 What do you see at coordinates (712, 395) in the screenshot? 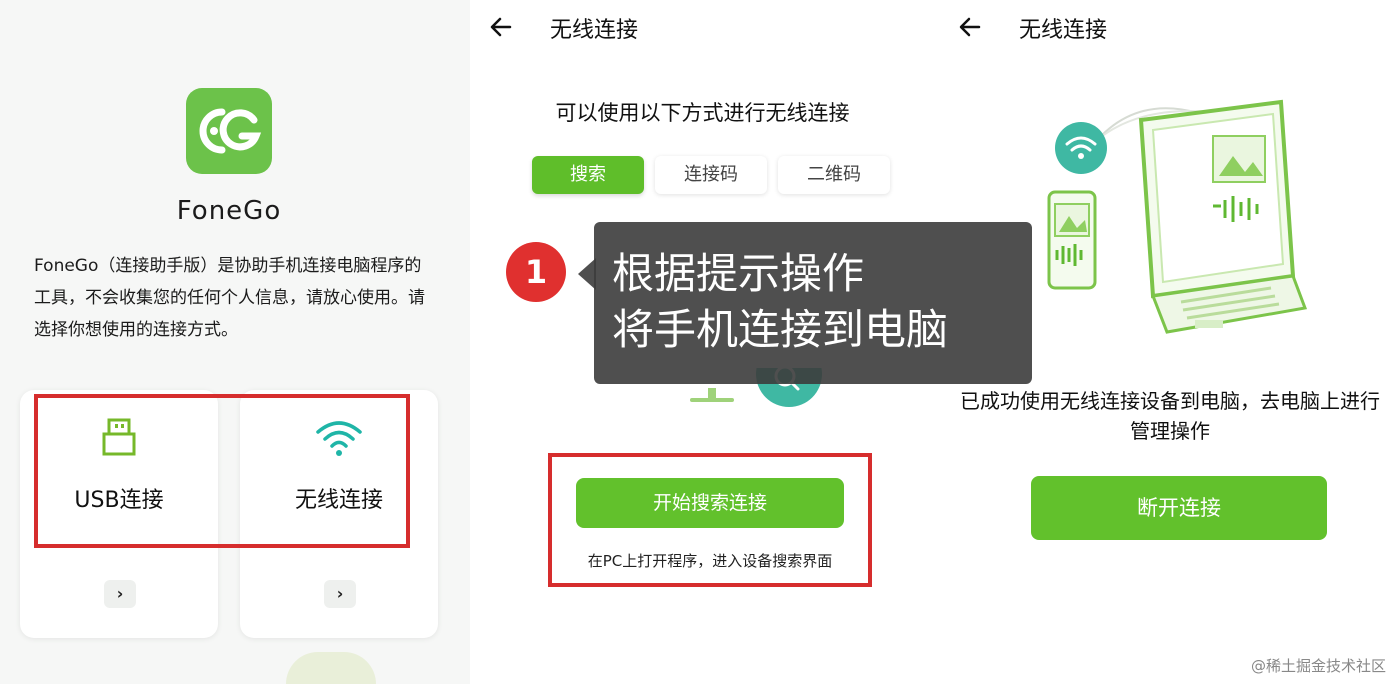
I see `monitor-stand-icon` at bounding box center [712, 395].